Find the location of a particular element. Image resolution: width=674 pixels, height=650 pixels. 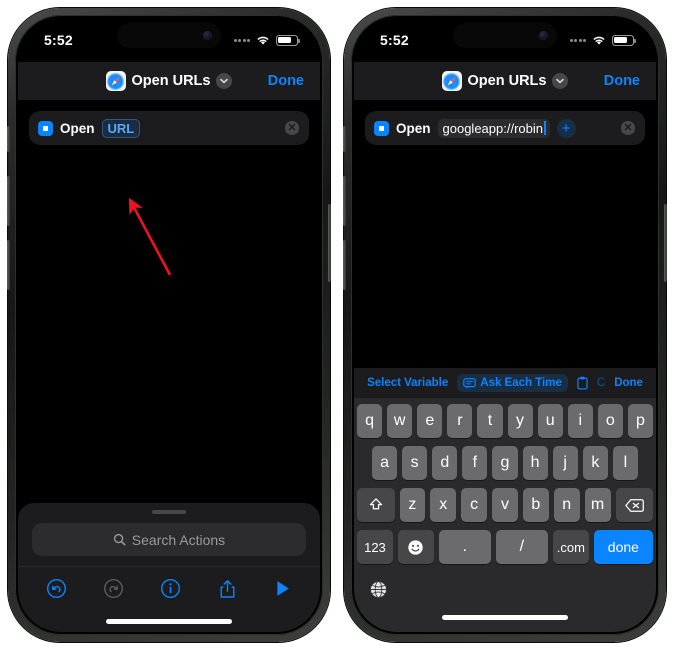

status-bar-right: 5:52 is located at coordinates (505, 40).